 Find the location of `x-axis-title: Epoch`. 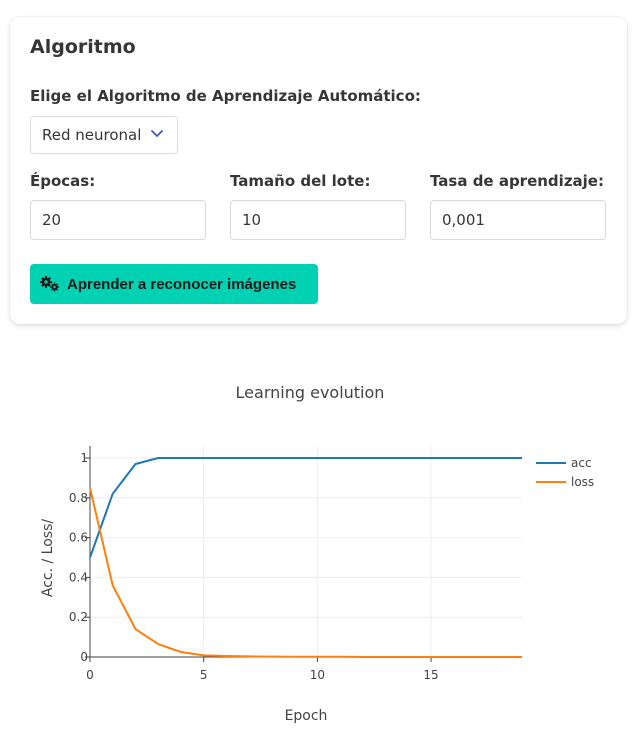

x-axis-title: Epoch is located at coordinates (306, 716).